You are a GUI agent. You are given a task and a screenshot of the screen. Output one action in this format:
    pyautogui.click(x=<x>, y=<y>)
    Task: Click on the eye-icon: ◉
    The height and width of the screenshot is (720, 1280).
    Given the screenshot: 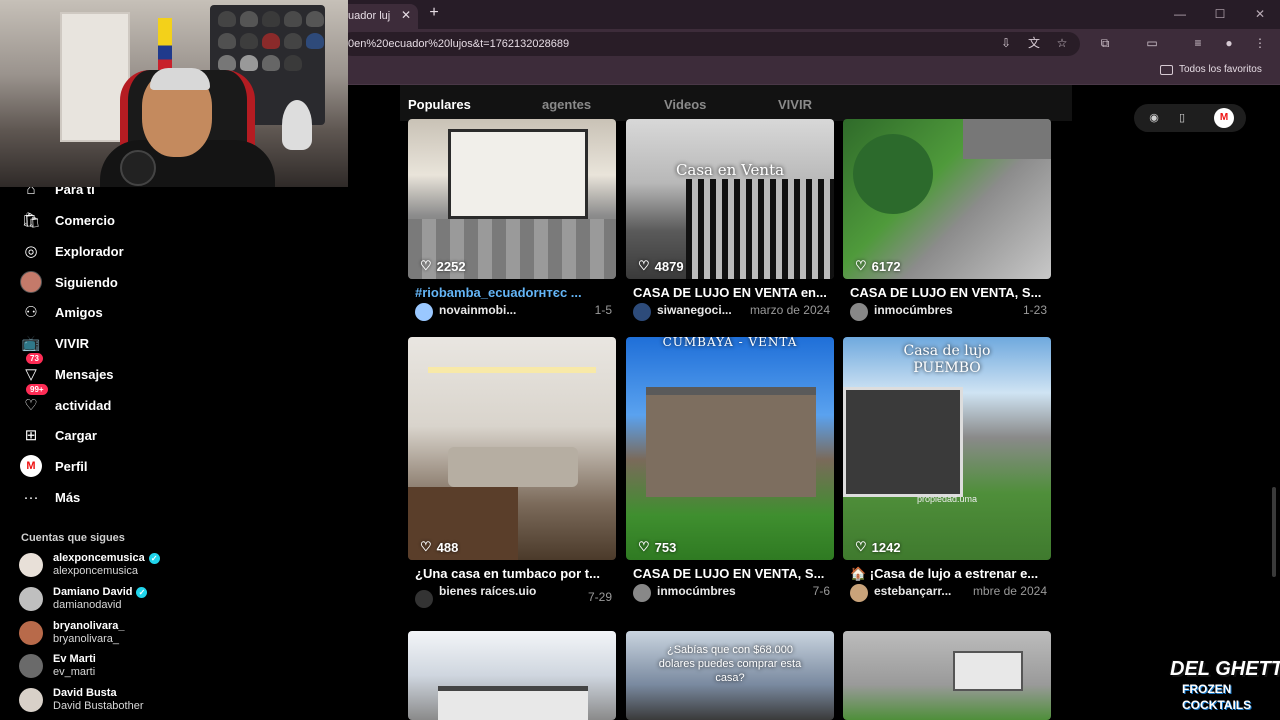 What is the action you would take?
    pyautogui.click(x=1154, y=118)
    